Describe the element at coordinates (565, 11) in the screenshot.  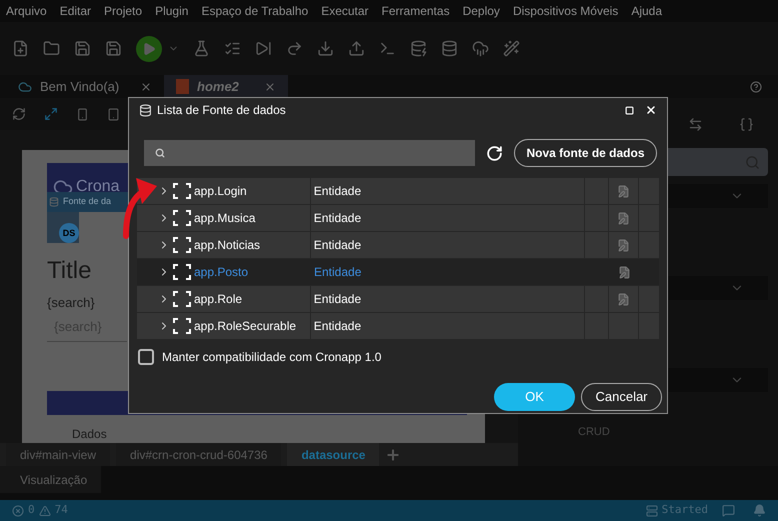
I see `menu-item: Dispositivos Móveis` at that location.